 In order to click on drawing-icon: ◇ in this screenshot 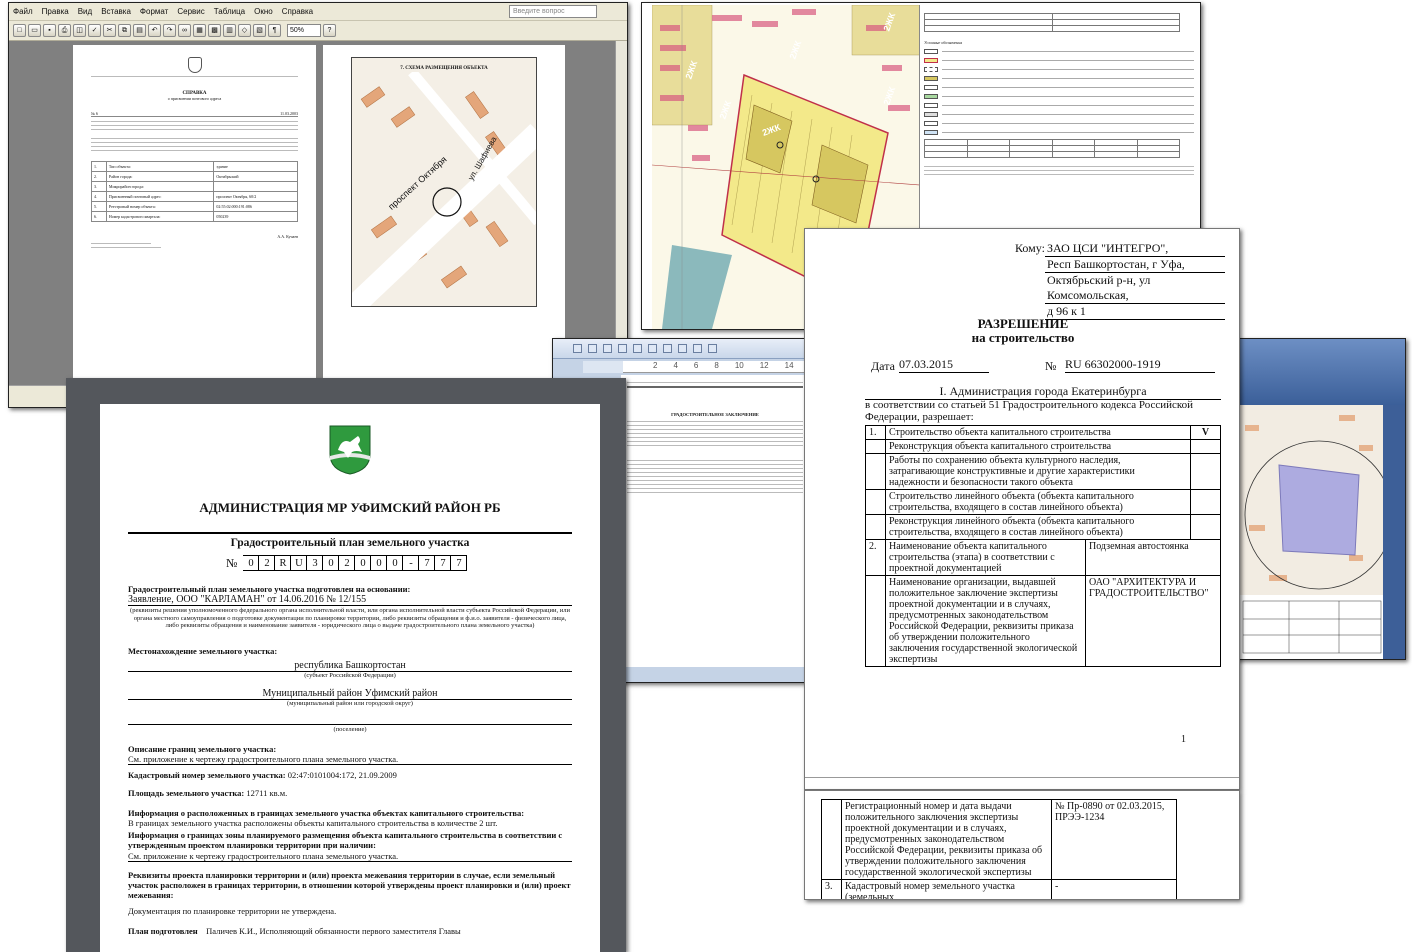, I will do `click(244, 30)`.